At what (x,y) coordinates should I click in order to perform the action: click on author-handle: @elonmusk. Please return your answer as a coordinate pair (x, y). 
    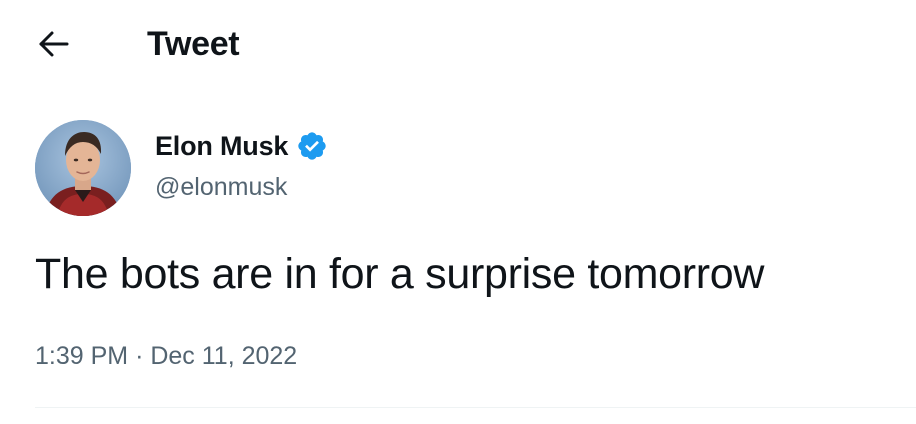
    Looking at the image, I should click on (221, 187).